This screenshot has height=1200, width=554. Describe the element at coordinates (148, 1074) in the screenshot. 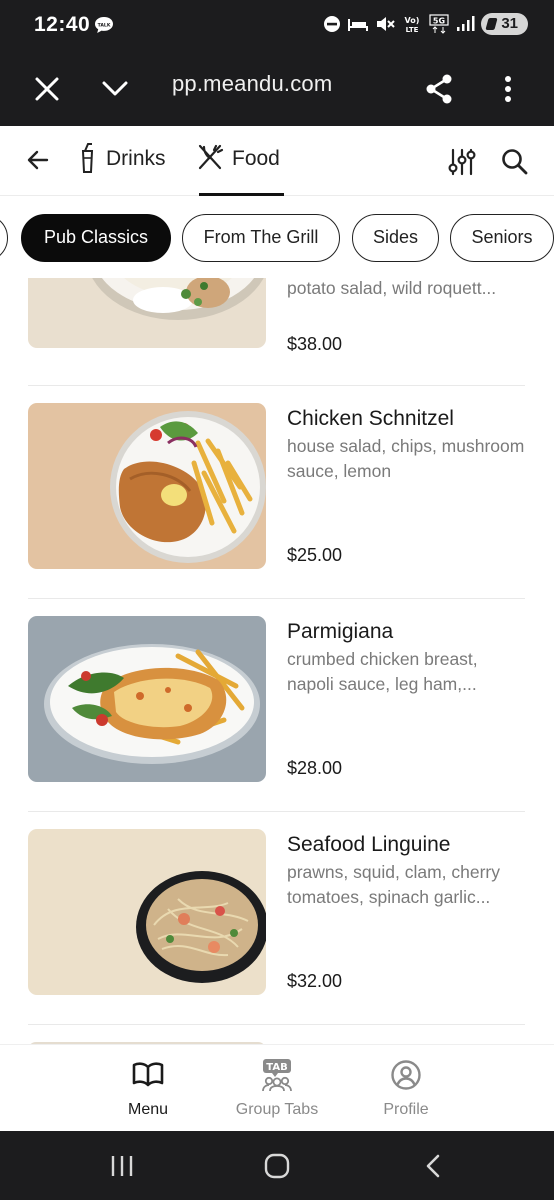

I see `open-book-icon` at that location.